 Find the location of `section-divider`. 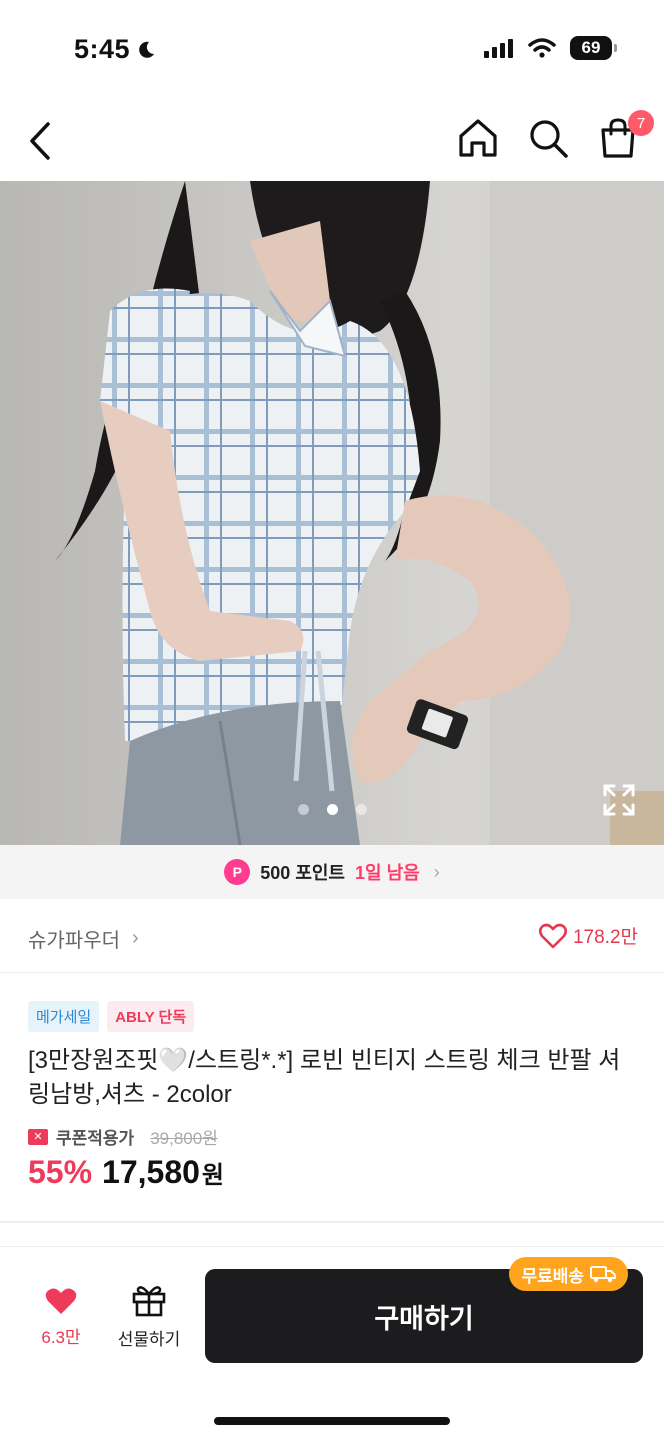

section-divider is located at coordinates (332, 1222).